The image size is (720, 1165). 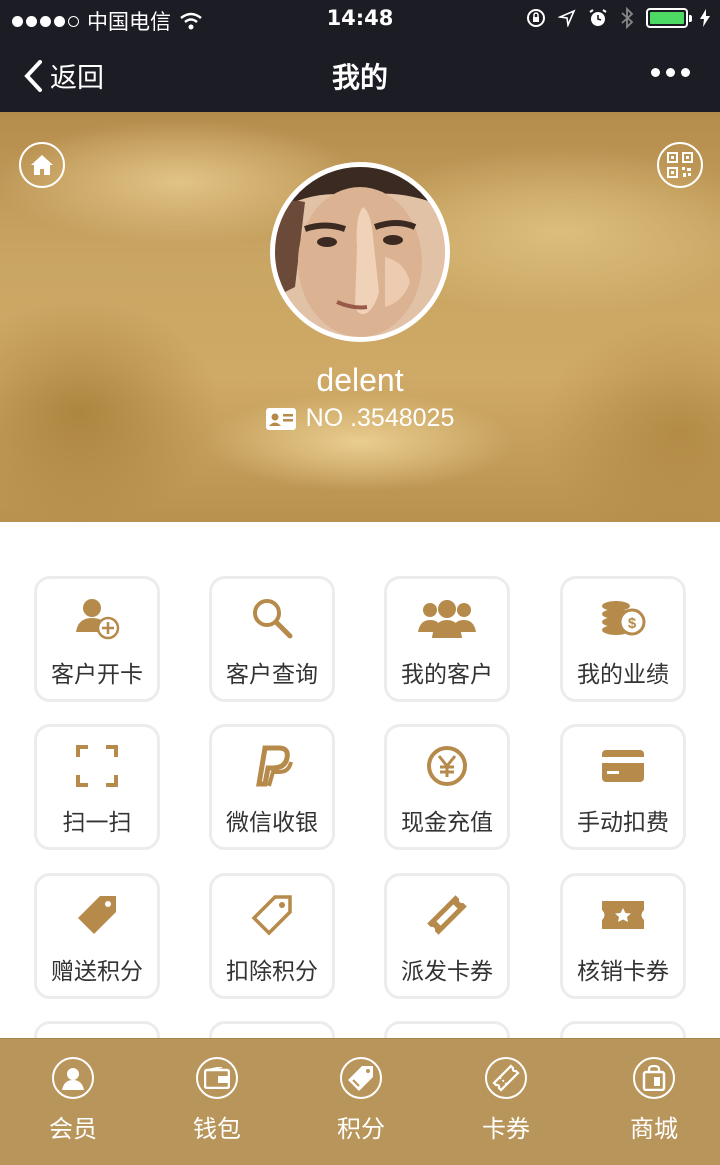 I want to click on home-button, so click(x=42, y=165).